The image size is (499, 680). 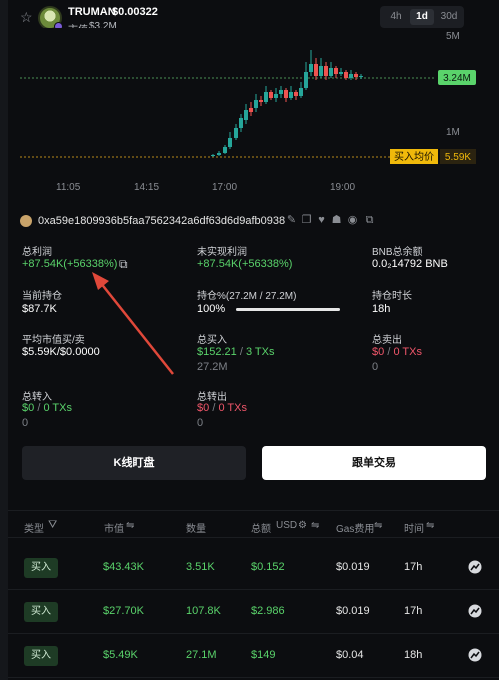 What do you see at coordinates (374, 463) in the screenshot?
I see `copy-trade-button: 跟单交易` at bounding box center [374, 463].